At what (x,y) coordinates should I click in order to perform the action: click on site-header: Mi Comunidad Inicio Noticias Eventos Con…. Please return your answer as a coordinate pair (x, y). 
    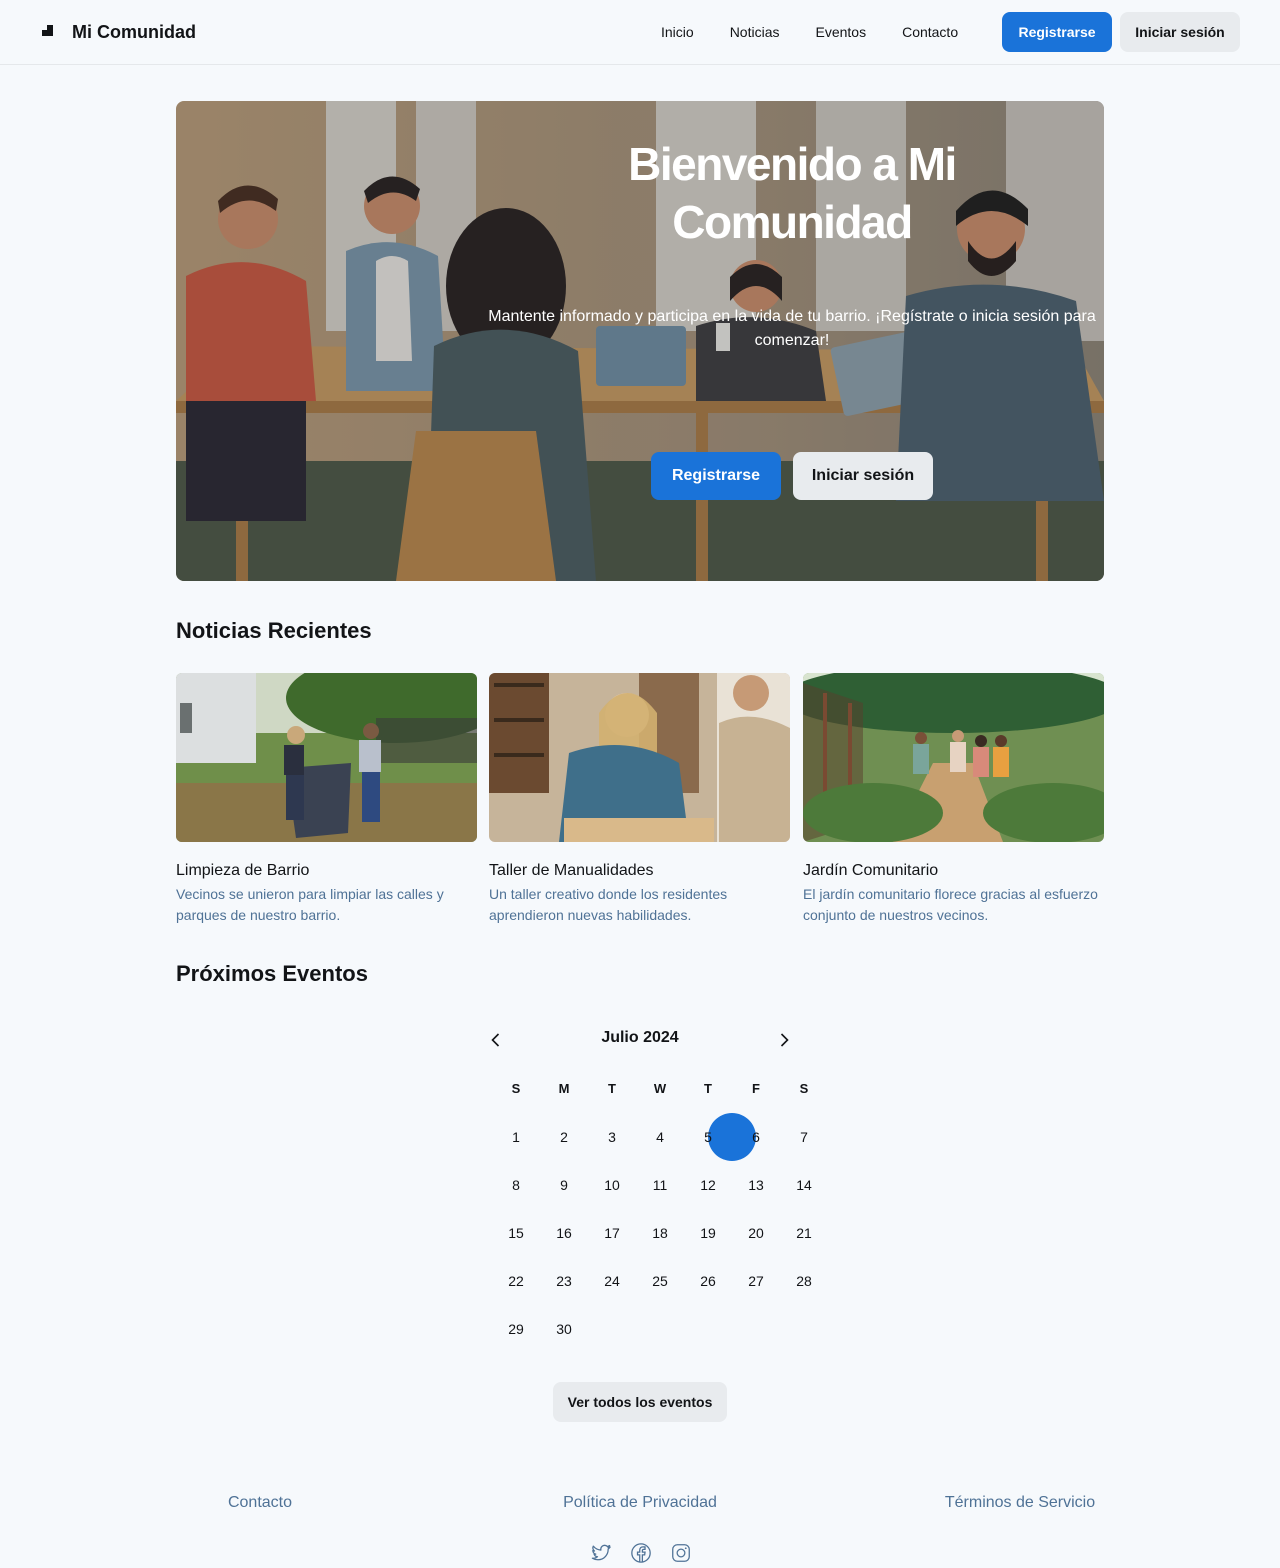
    Looking at the image, I should click on (640, 32).